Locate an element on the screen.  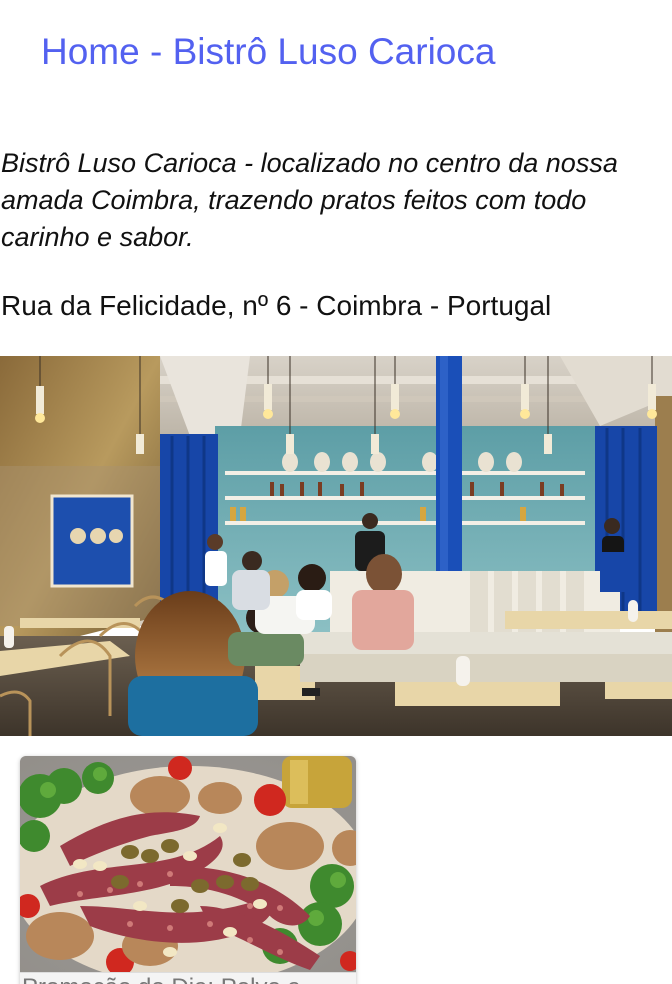
page-title: Home - Bistrô Luso Carioca is located at coordinates (268, 51).